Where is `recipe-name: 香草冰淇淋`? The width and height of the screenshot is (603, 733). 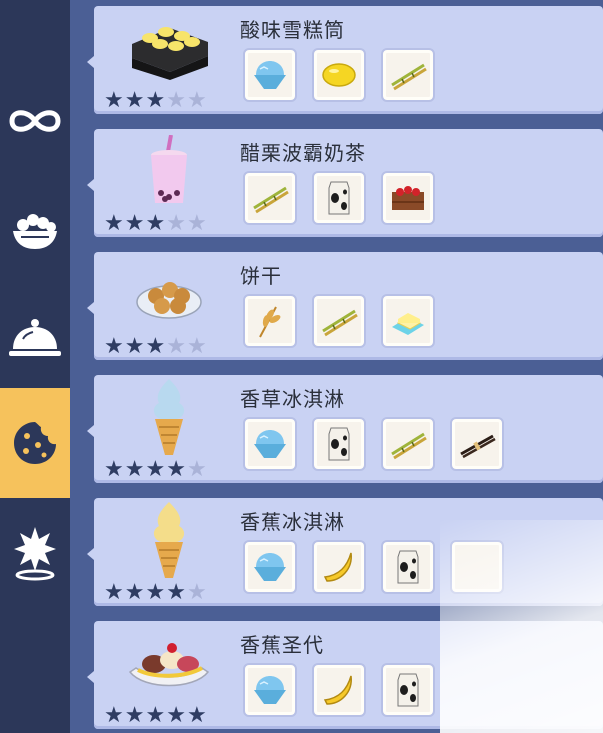
recipe-name: 香草冰淇淋 is located at coordinates (292, 399).